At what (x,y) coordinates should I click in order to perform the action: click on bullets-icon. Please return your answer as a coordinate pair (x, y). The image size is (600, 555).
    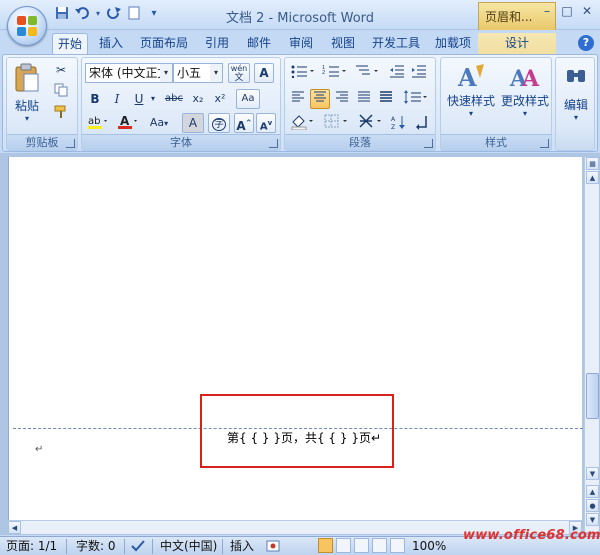
    Looking at the image, I should click on (302, 72).